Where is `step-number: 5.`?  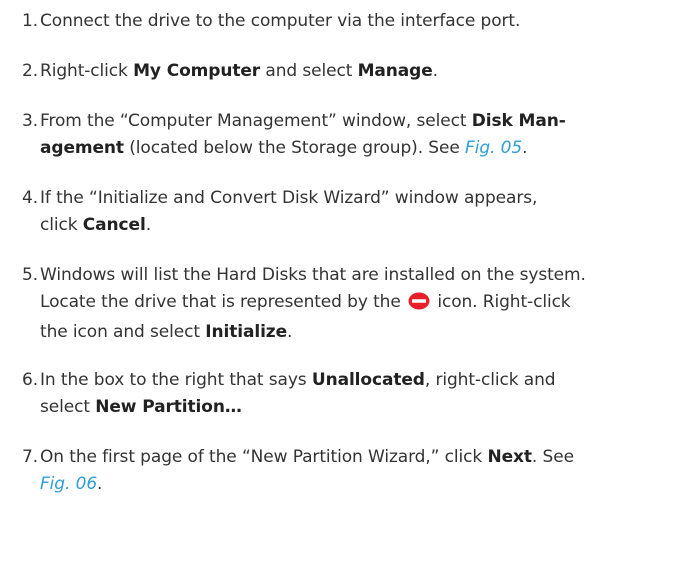
step-number: 5. is located at coordinates (30, 275).